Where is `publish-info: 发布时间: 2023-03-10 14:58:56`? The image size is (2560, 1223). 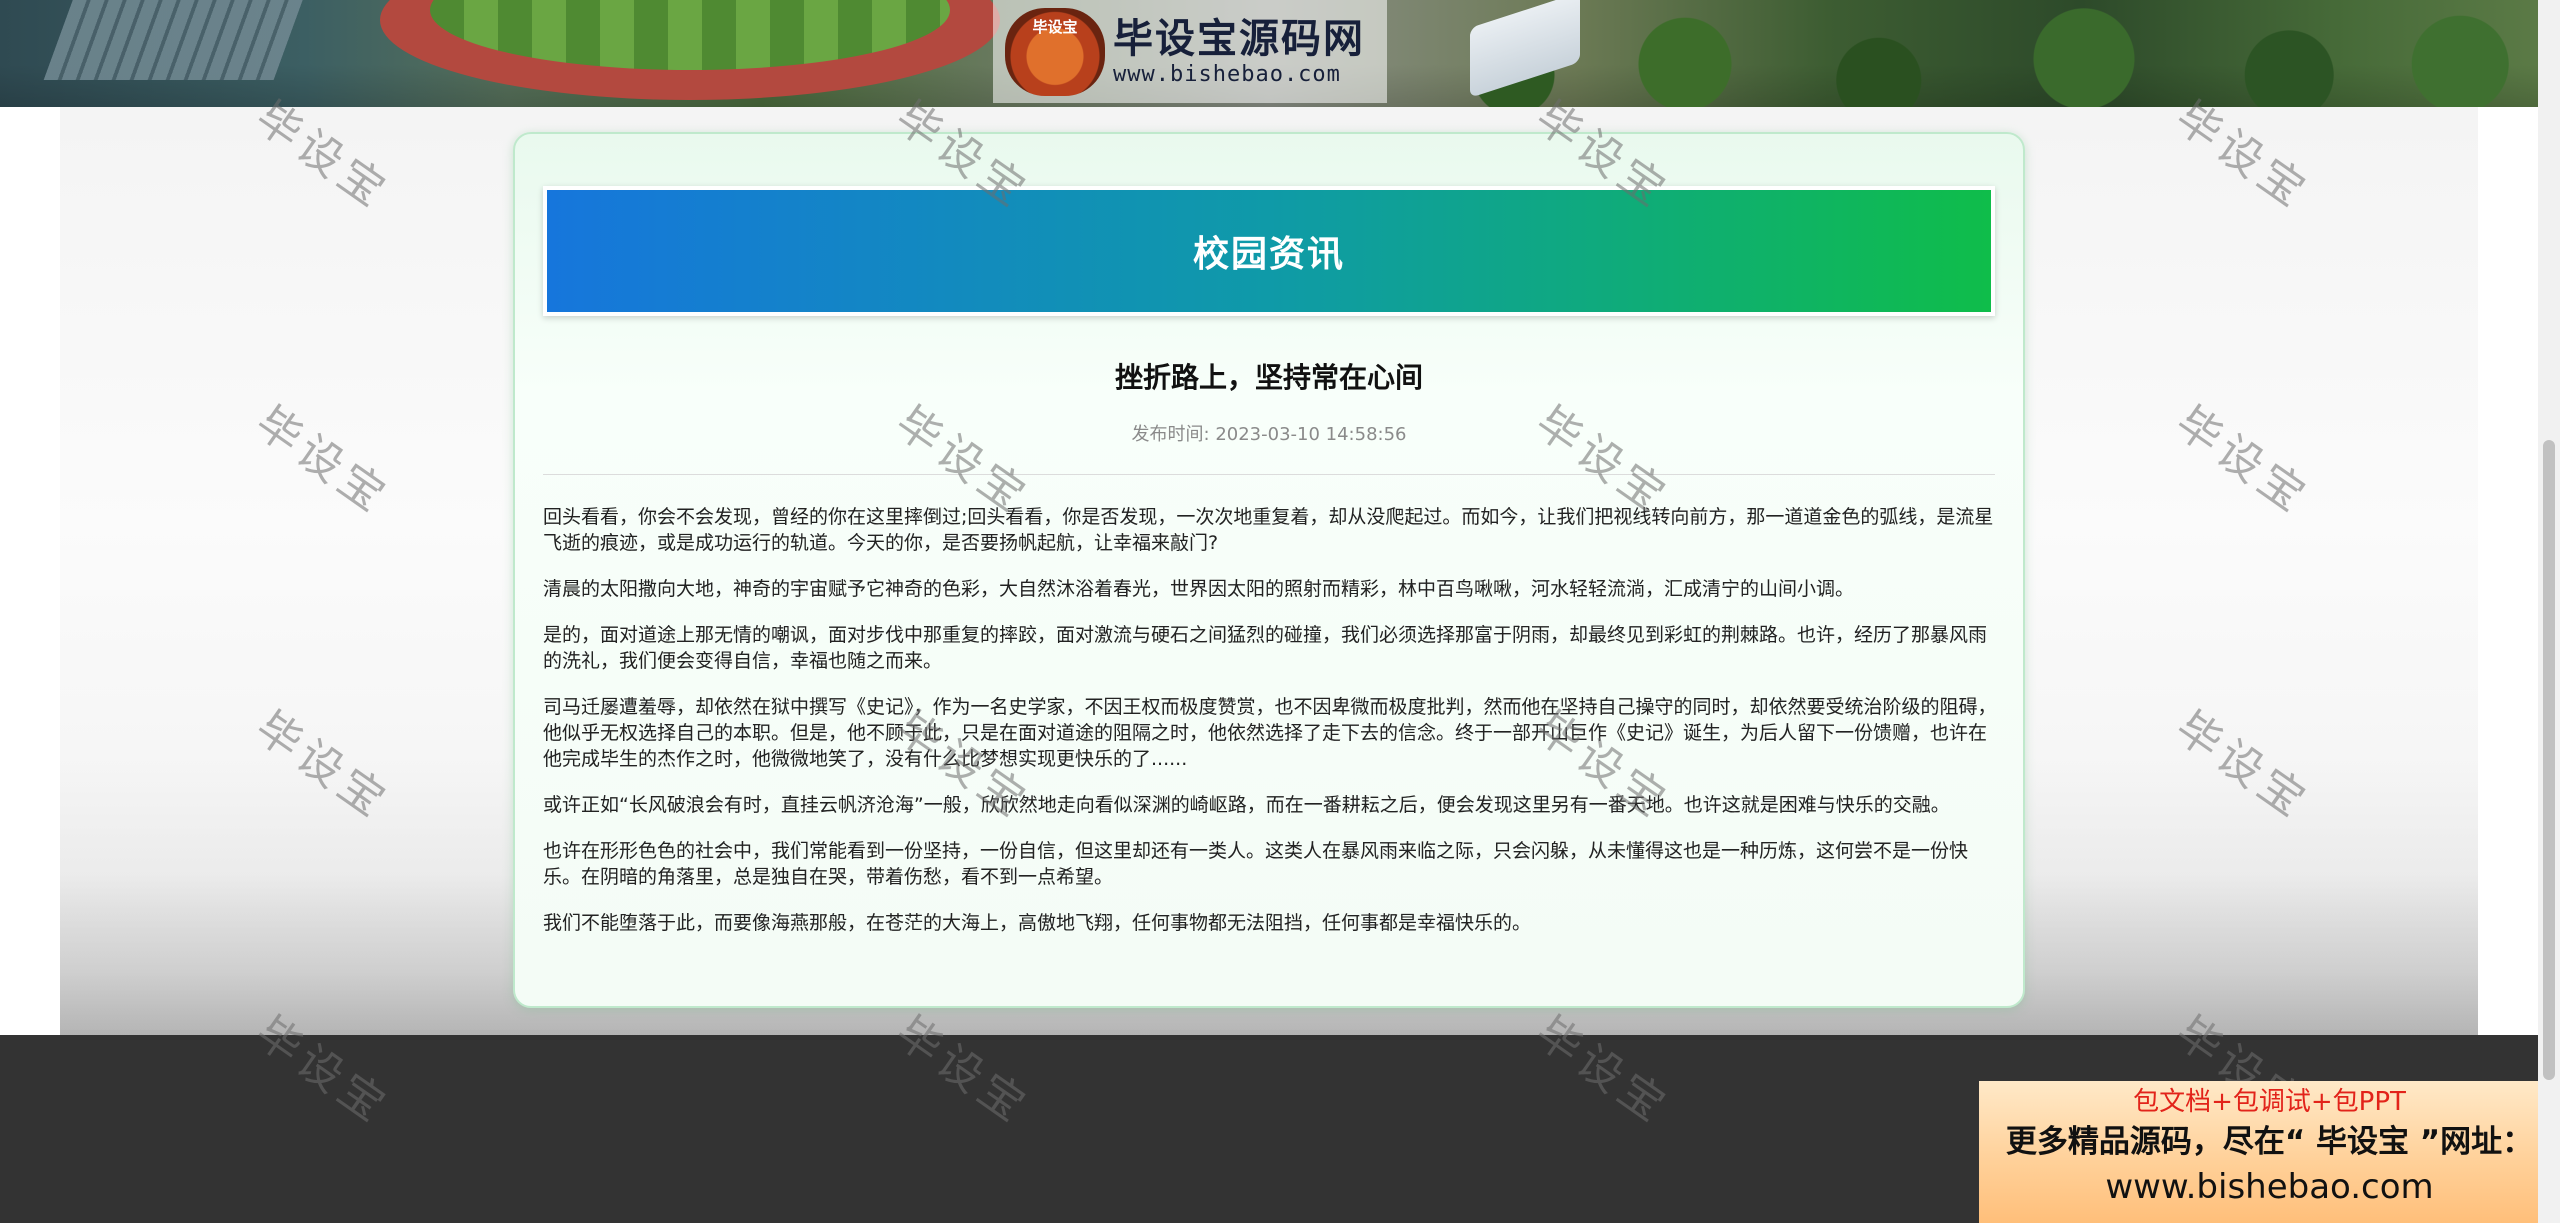 publish-info: 发布时间: 2023-03-10 14:58:56 is located at coordinates (1269, 433).